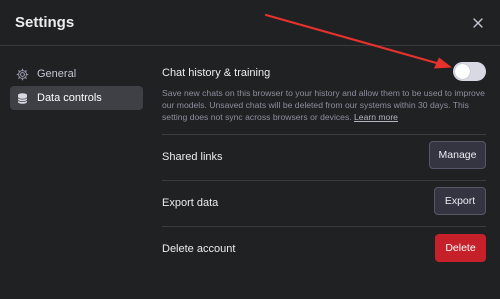  I want to click on delete-account-row: Delete account Delete, so click(324, 249).